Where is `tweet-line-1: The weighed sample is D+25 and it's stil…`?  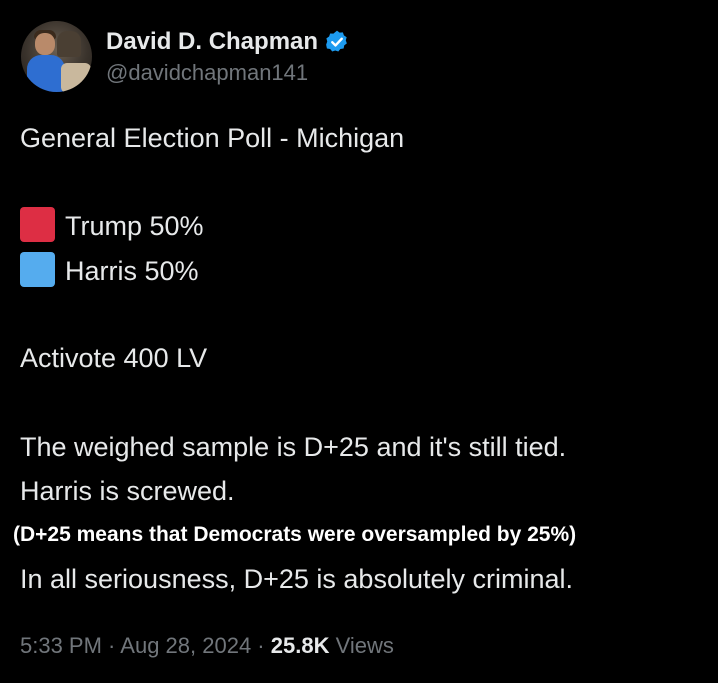 tweet-line-1: The weighed sample is D+25 and it's stil… is located at coordinates (293, 447).